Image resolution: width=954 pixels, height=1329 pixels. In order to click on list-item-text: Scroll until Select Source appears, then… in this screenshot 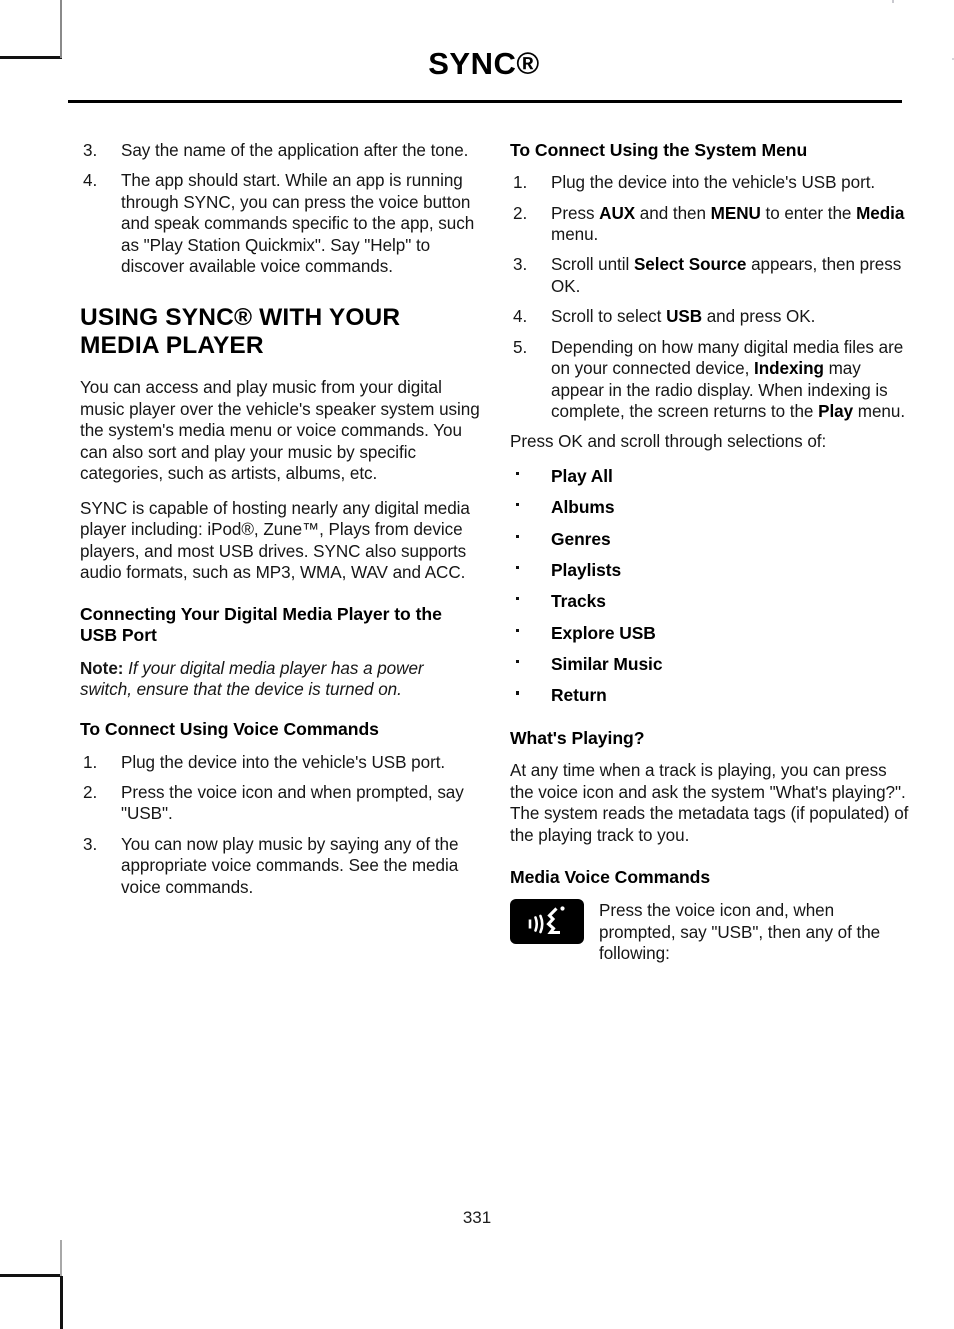, I will do `click(726, 275)`.